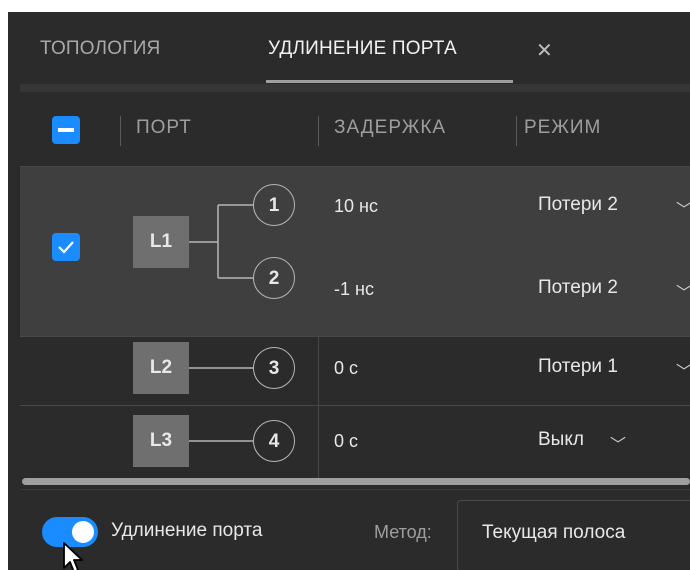 This screenshot has height=570, width=690. What do you see at coordinates (561, 440) in the screenshot?
I see `mode-select-port-4: Выкл` at bounding box center [561, 440].